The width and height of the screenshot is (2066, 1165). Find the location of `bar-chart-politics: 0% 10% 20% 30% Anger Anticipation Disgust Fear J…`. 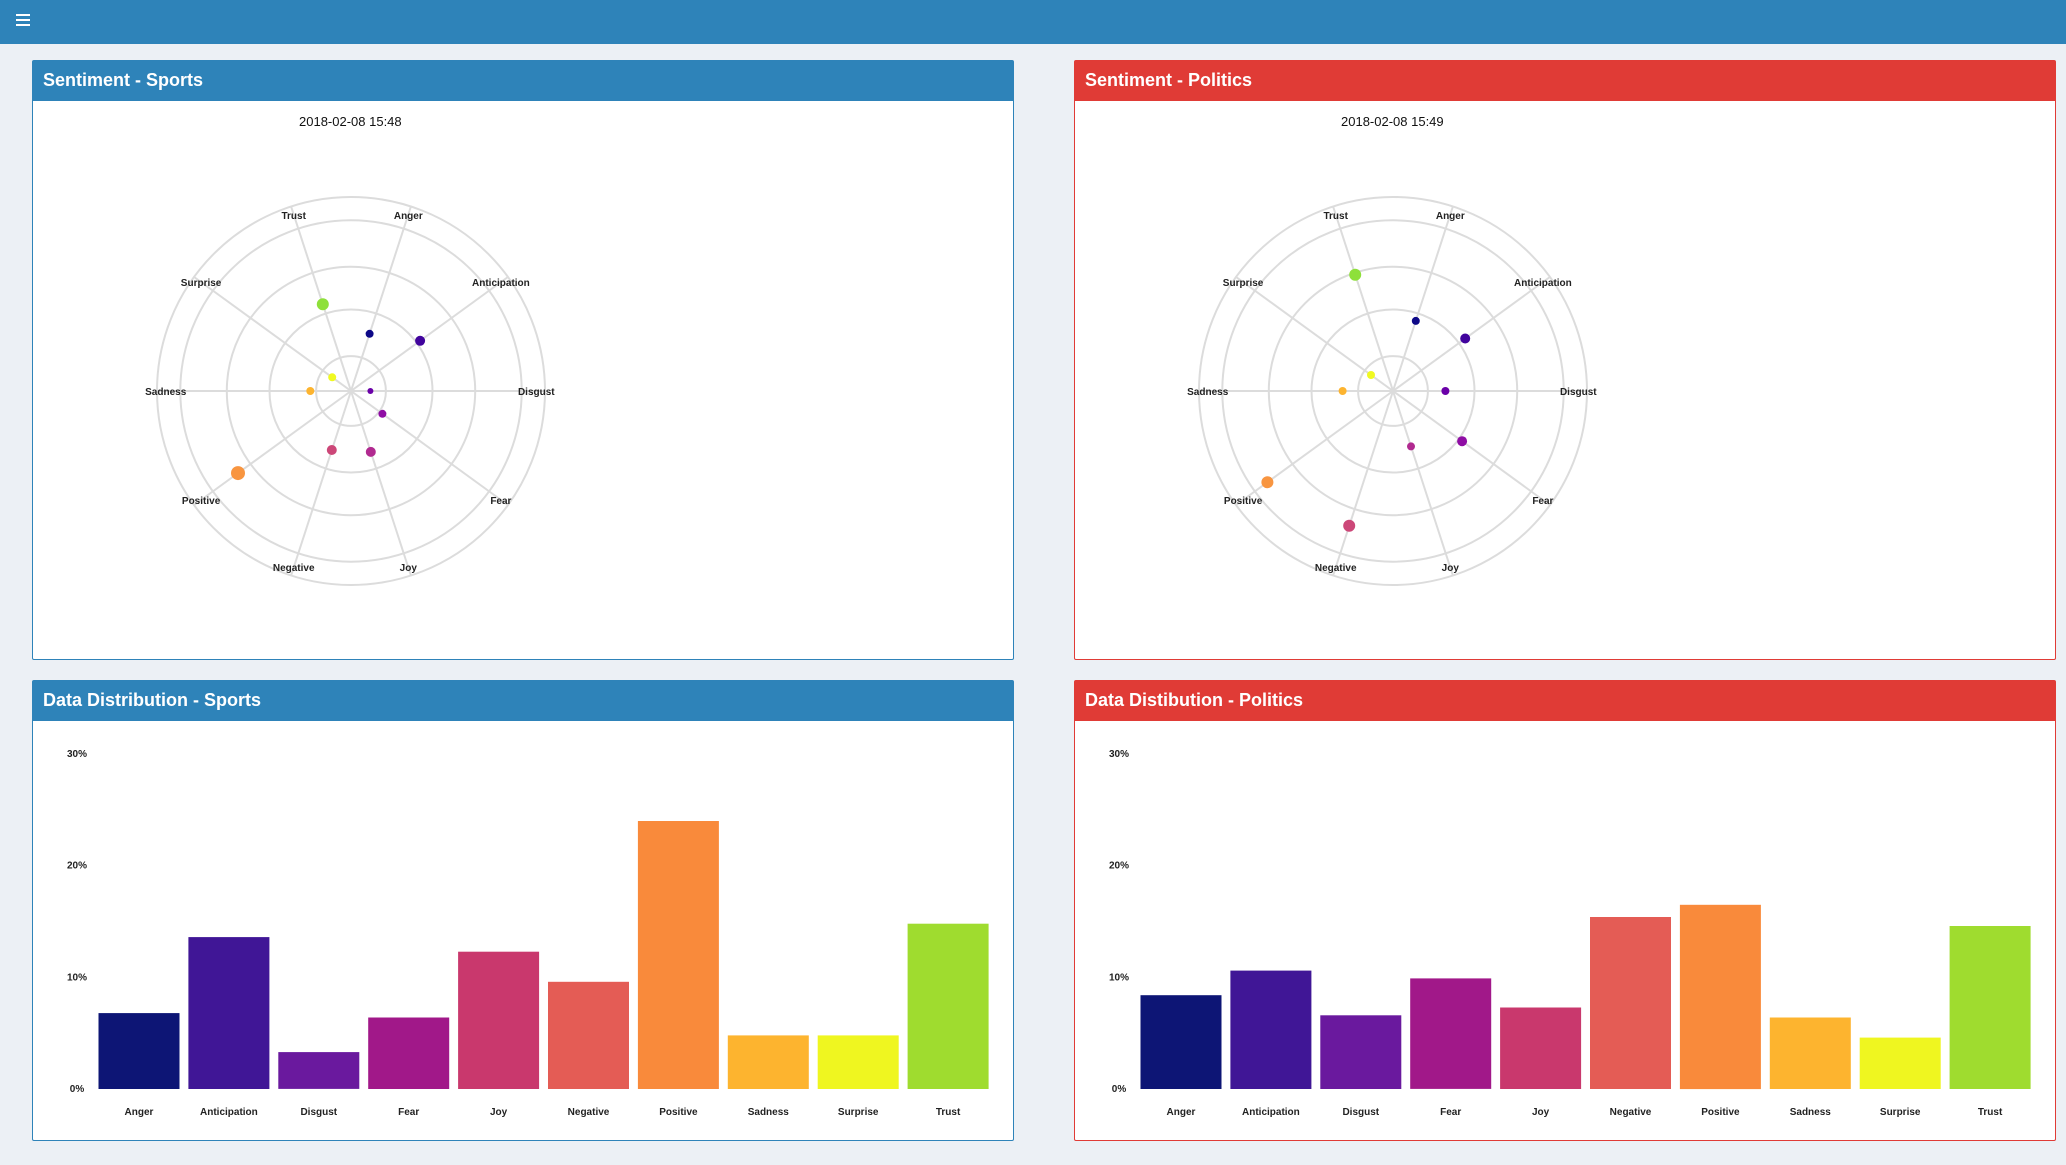

bar-chart-politics: 0% 10% 20% 30% Anger Anticipation Disgust Fear J… is located at coordinates (1570, 933).